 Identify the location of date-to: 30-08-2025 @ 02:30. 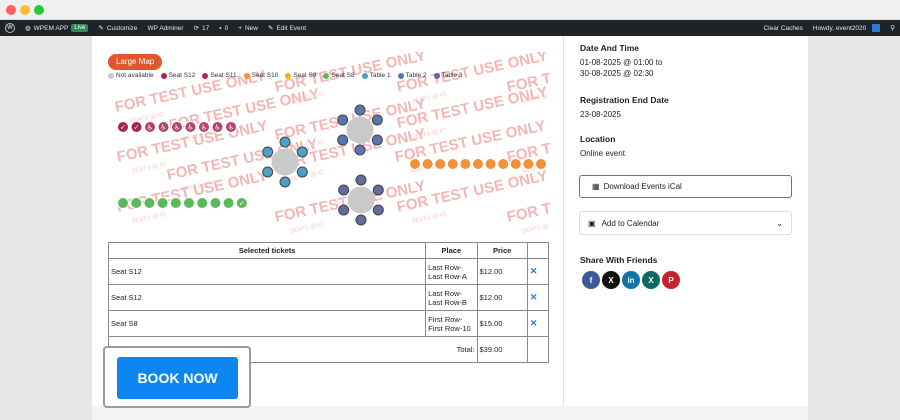
(617, 73).